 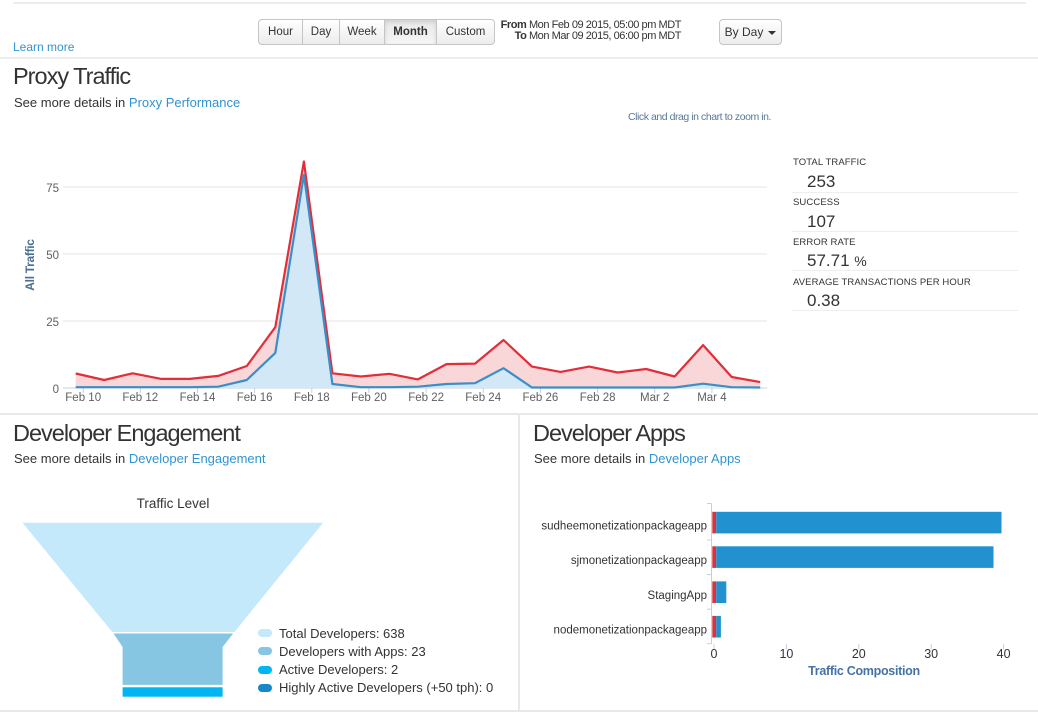 I want to click on svg-text: Feb 24, so click(x=483, y=398).